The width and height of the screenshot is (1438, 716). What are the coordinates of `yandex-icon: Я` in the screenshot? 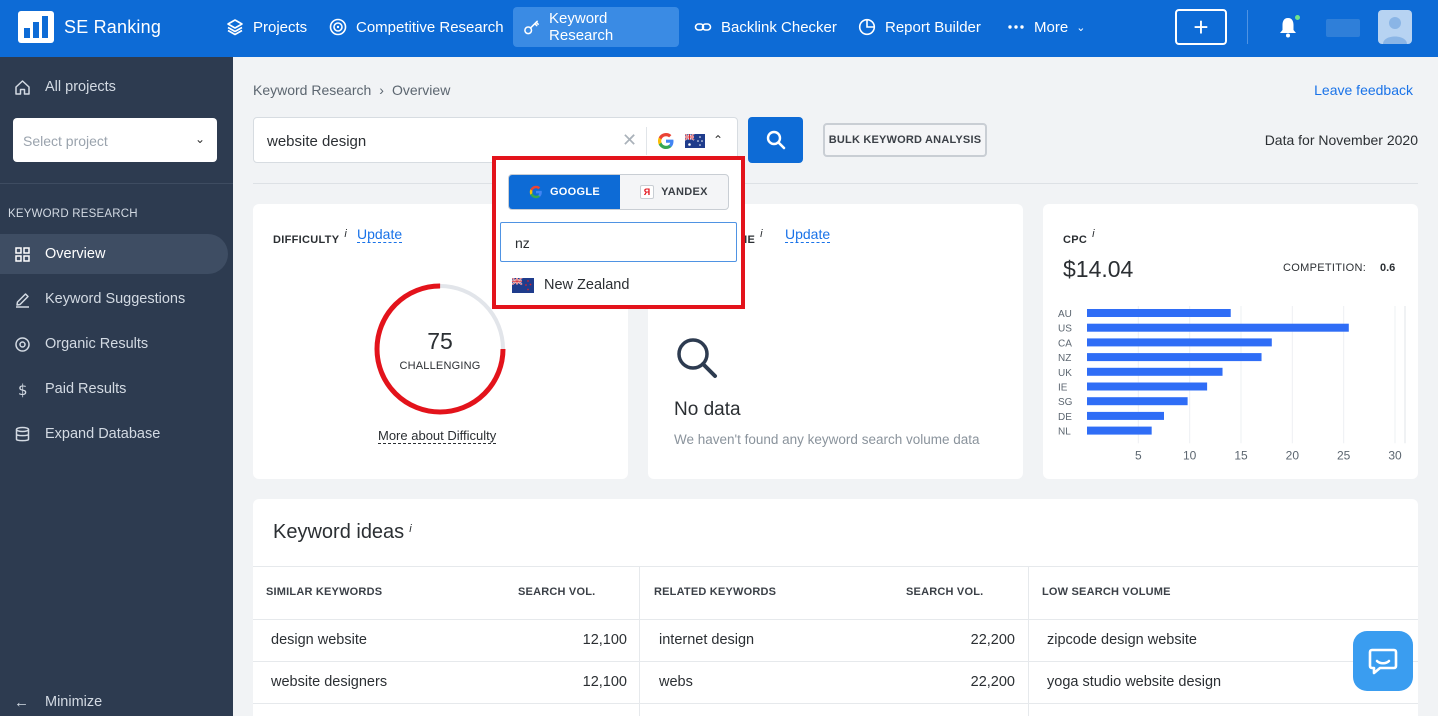 It's located at (647, 192).